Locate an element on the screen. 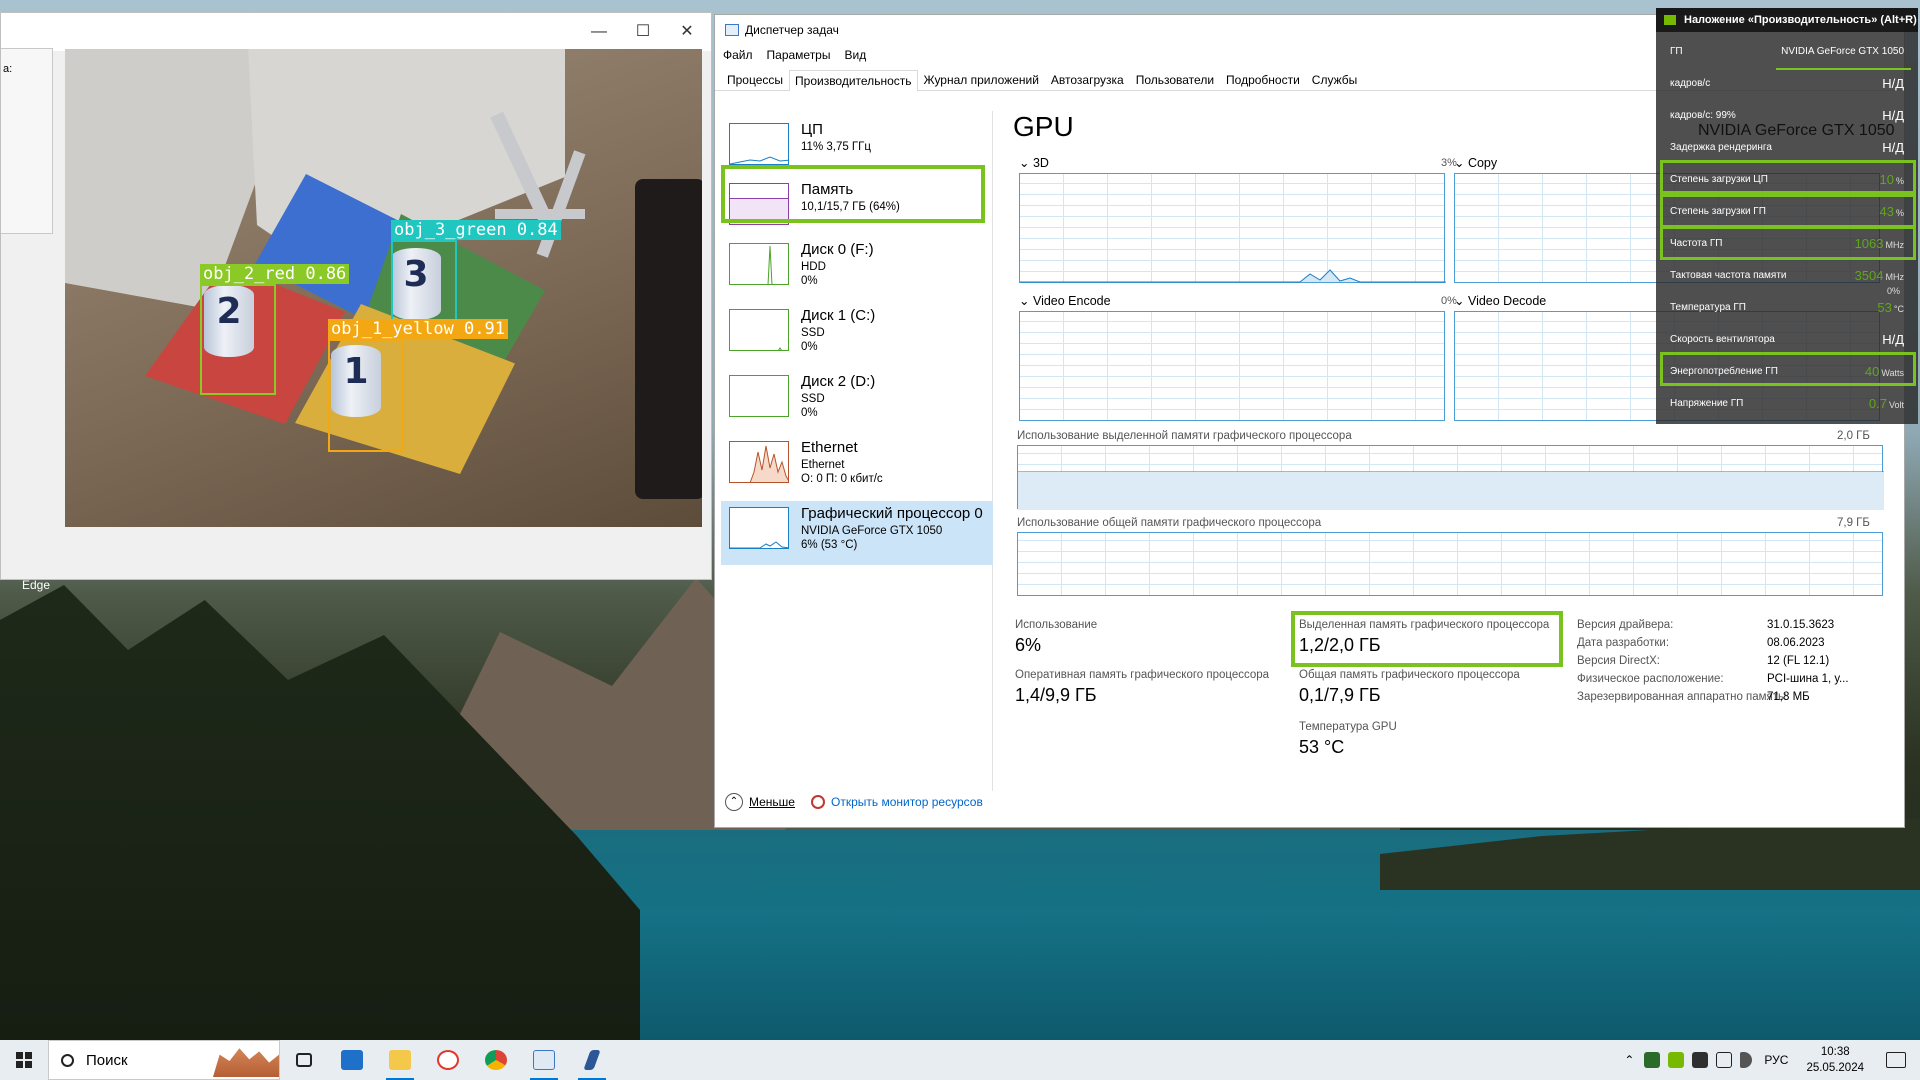 The width and height of the screenshot is (1920, 1080). wallpaper-forest is located at coordinates (320, 822).